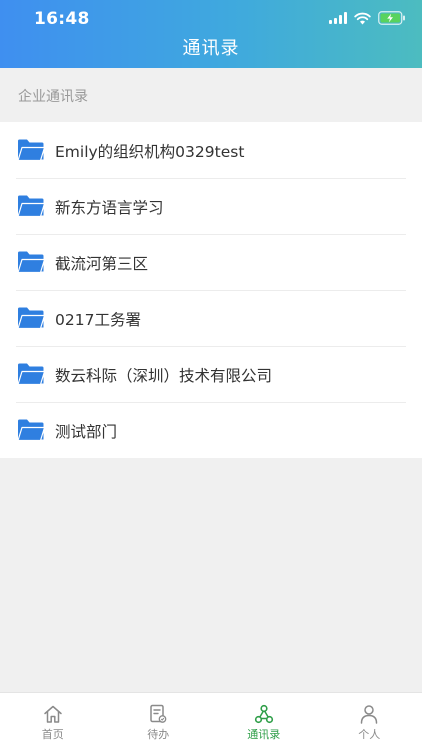 This screenshot has height=750, width=422. What do you see at coordinates (62, 19) in the screenshot?
I see `status-time: 16:48` at bounding box center [62, 19].